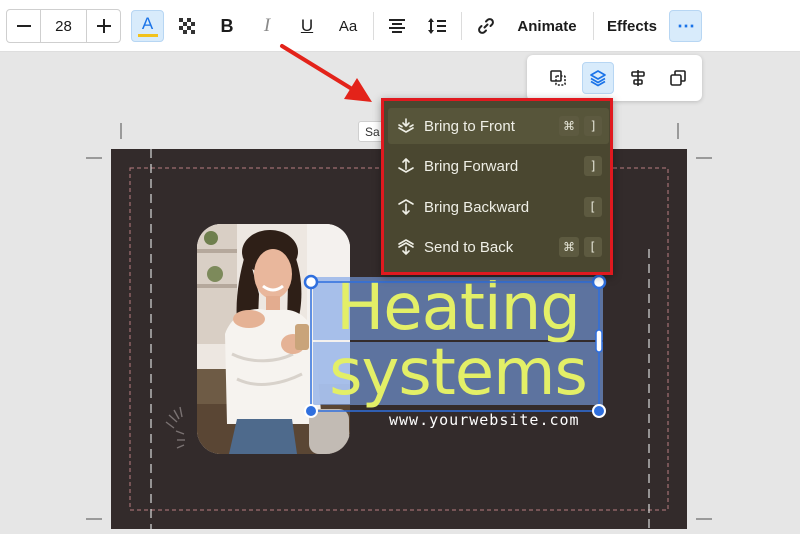 This screenshot has width=800, height=534. I want to click on text-color-icon: A, so click(147, 23).